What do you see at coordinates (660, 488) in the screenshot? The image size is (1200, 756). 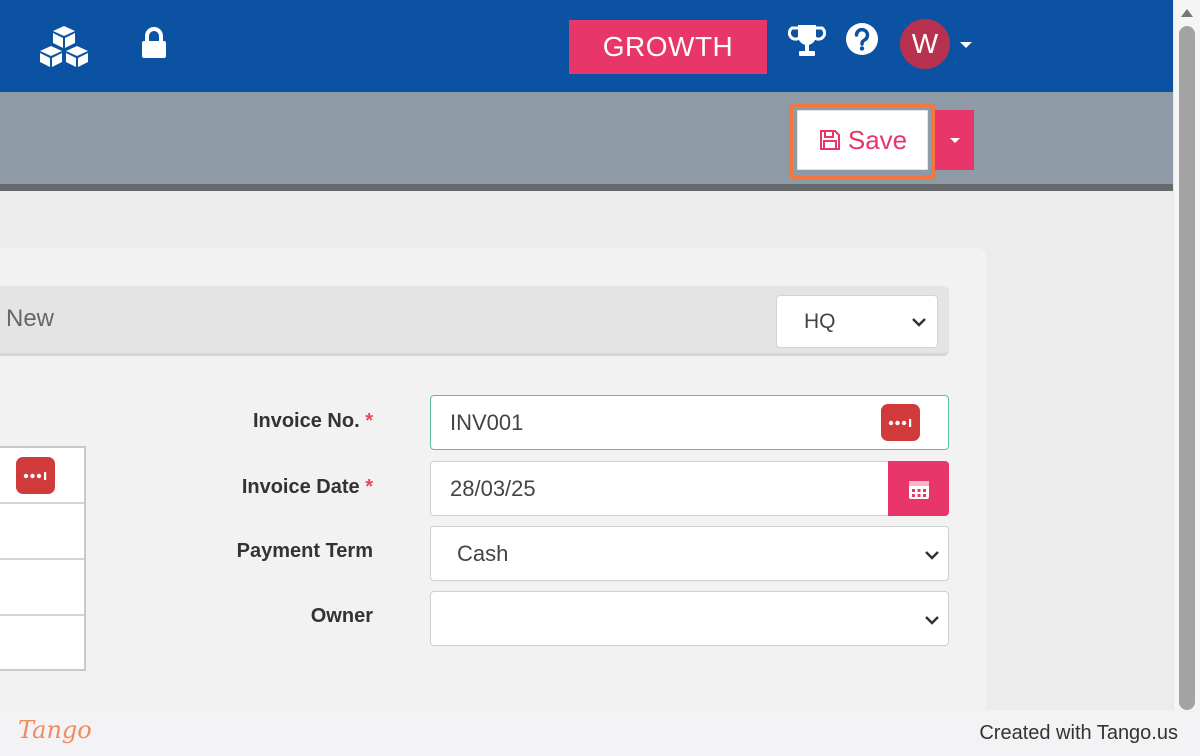 I see `invoice-date-field: 28/03/25` at bounding box center [660, 488].